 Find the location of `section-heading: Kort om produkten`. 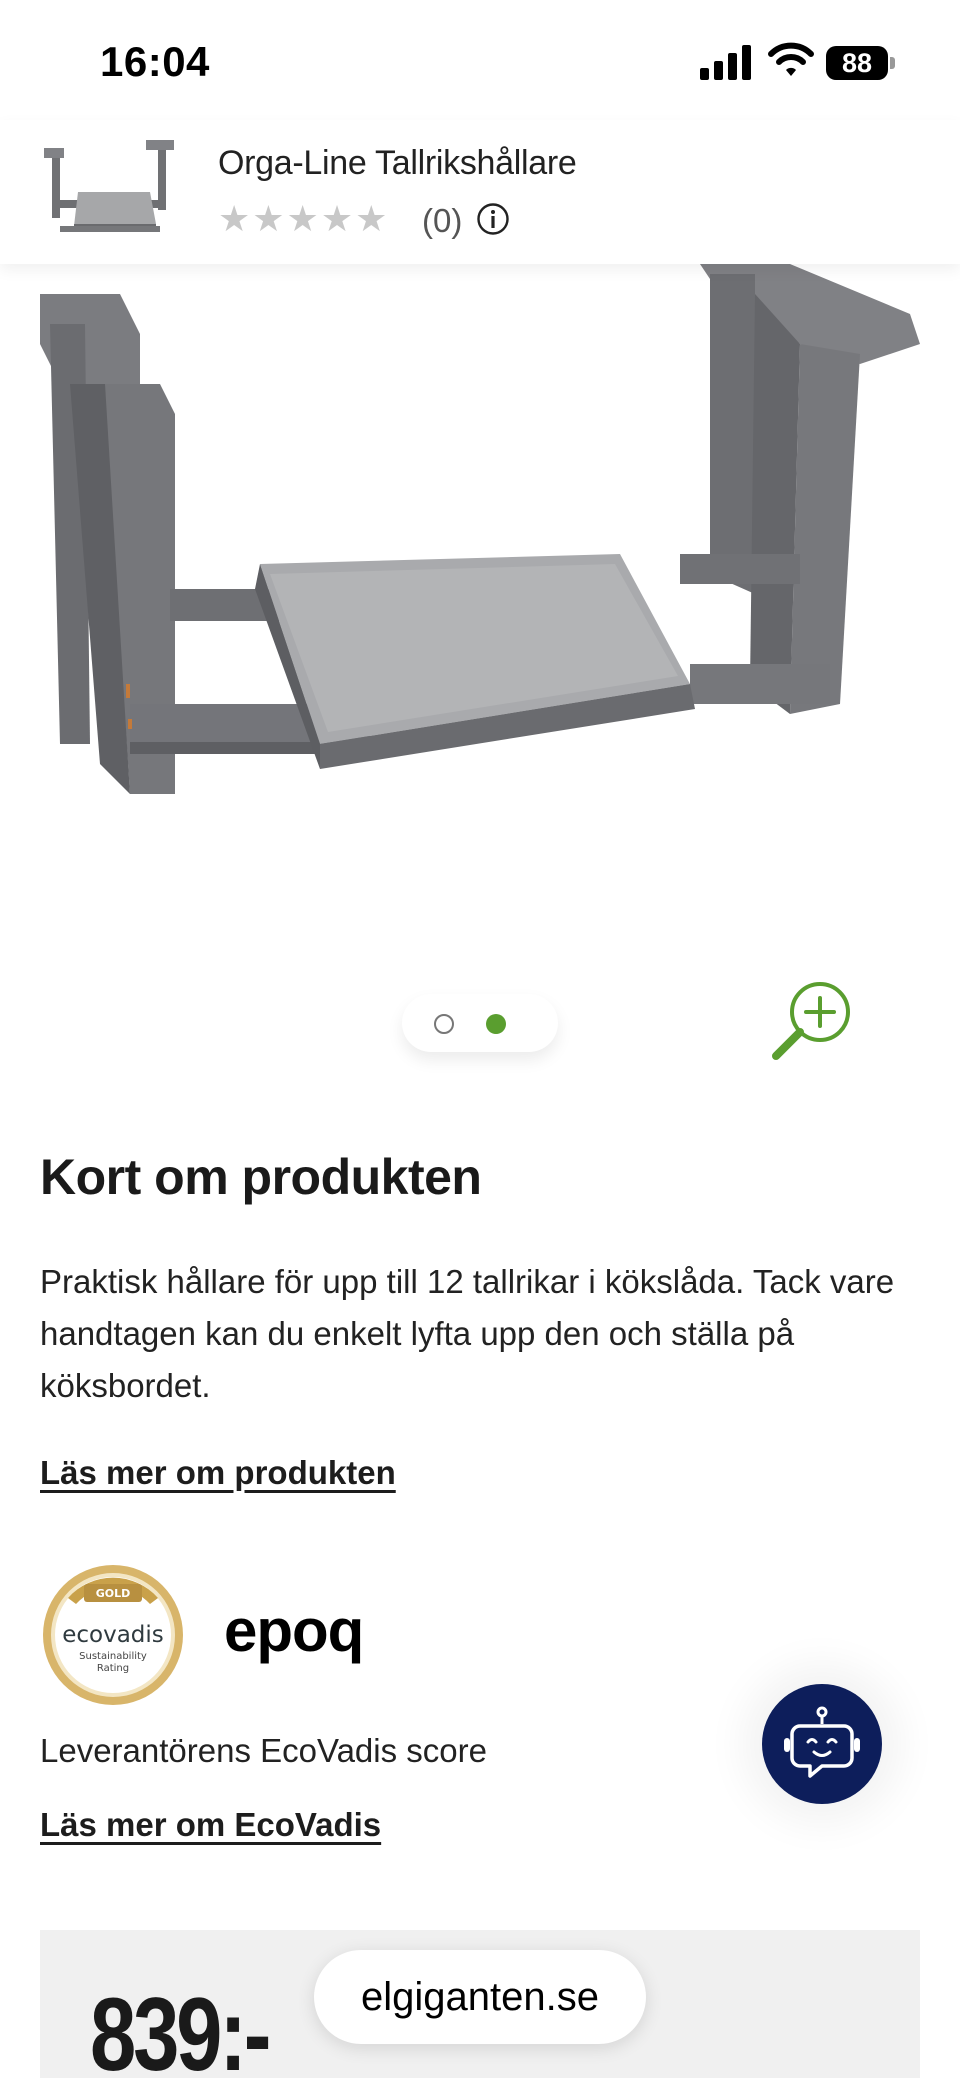

section-heading: Kort om produkten is located at coordinates (261, 1177).